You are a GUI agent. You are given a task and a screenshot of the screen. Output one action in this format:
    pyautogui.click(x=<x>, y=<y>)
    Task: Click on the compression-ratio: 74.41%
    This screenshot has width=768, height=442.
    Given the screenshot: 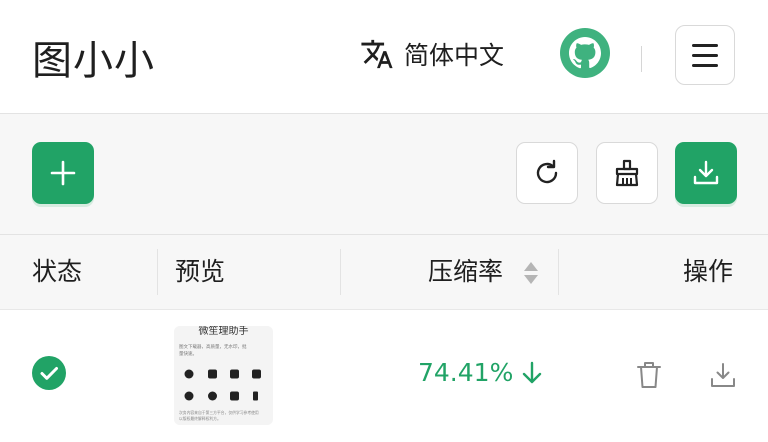 What is the action you would take?
    pyautogui.click(x=480, y=372)
    